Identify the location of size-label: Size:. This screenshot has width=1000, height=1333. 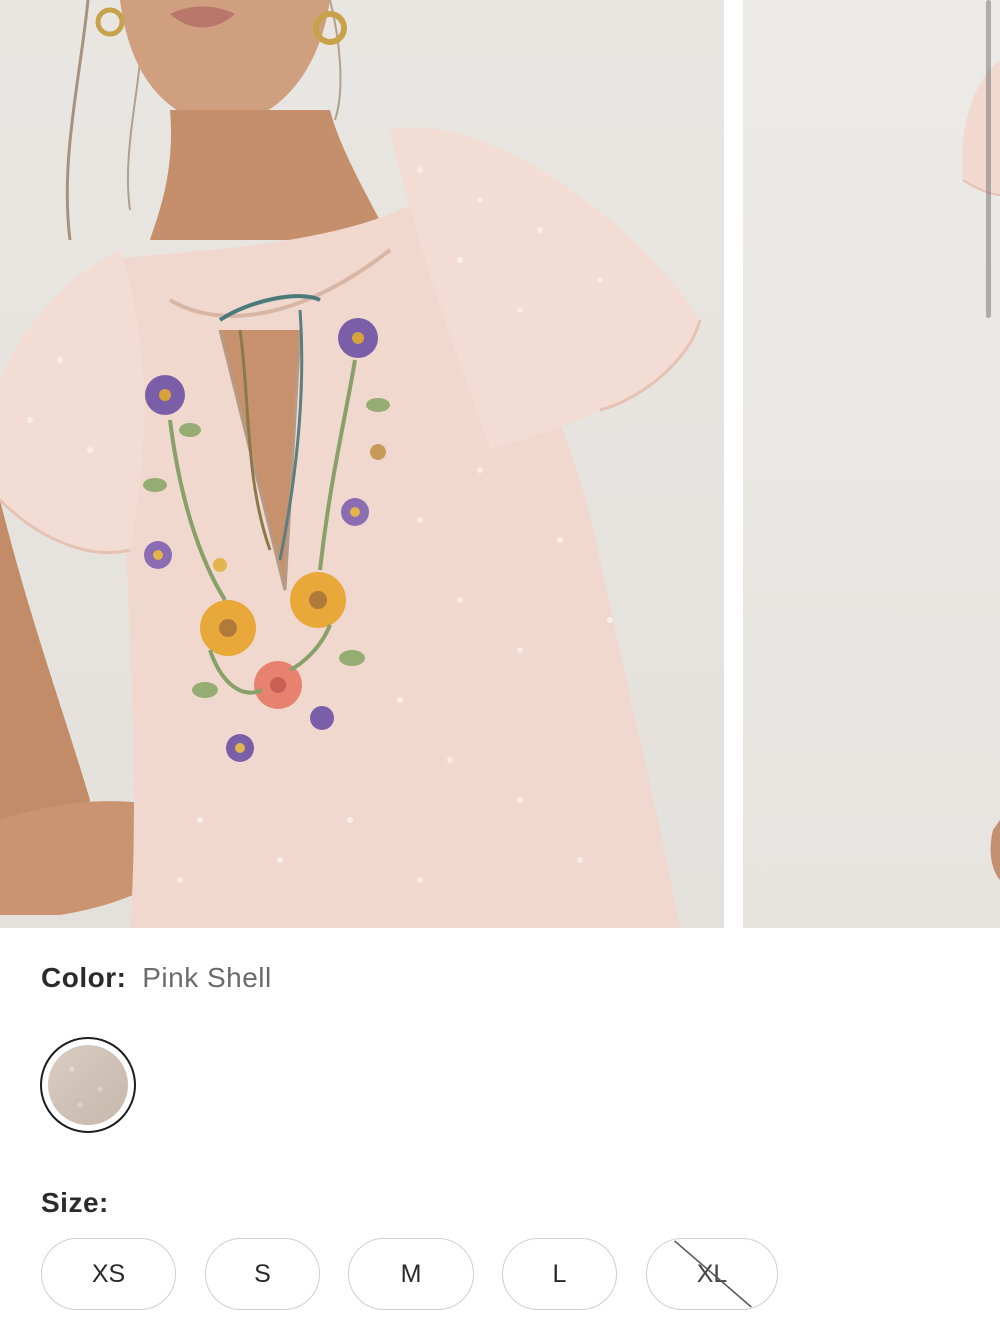
(75, 1202).